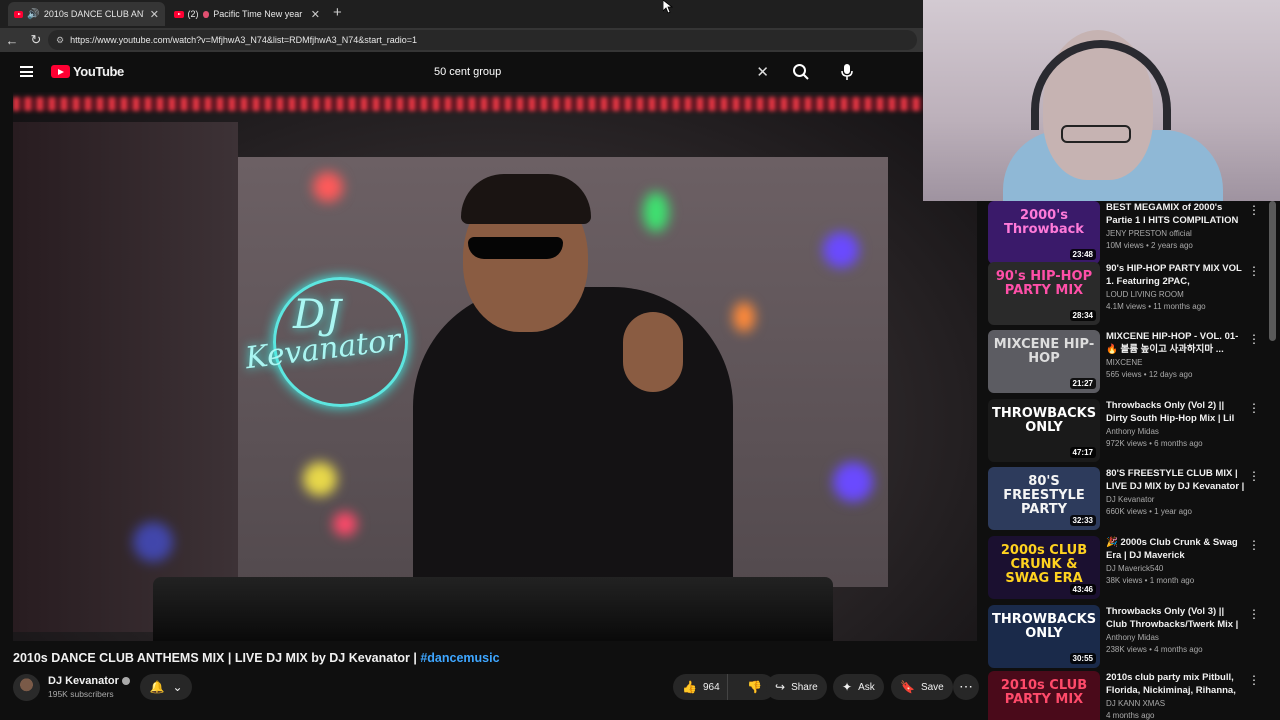 The width and height of the screenshot is (1280, 720). What do you see at coordinates (1149, 233) in the screenshot?
I see `recommendation-channel: JENY PRESTON official` at bounding box center [1149, 233].